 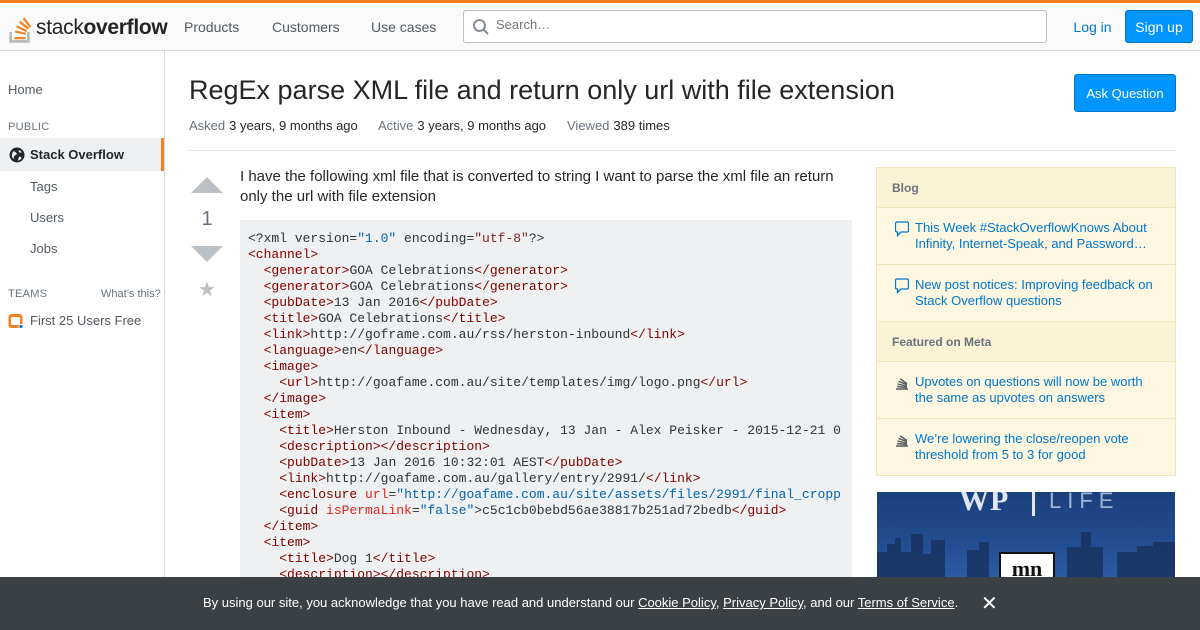 What do you see at coordinates (20, 30) in the screenshot?
I see `stack-logo-icon` at bounding box center [20, 30].